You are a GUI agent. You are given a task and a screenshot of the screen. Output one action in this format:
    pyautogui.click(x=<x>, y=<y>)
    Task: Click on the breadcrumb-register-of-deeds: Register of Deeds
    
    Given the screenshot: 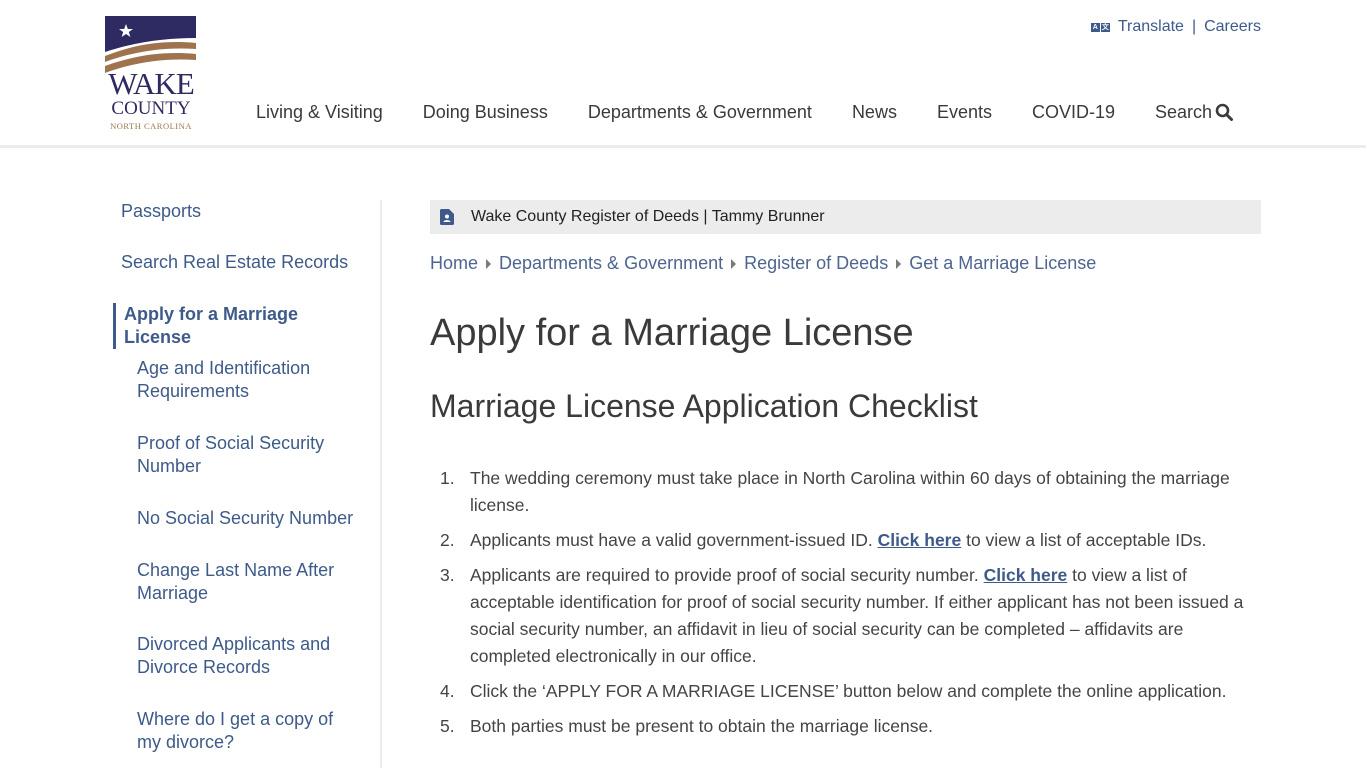 What is the action you would take?
    pyautogui.click(x=816, y=263)
    